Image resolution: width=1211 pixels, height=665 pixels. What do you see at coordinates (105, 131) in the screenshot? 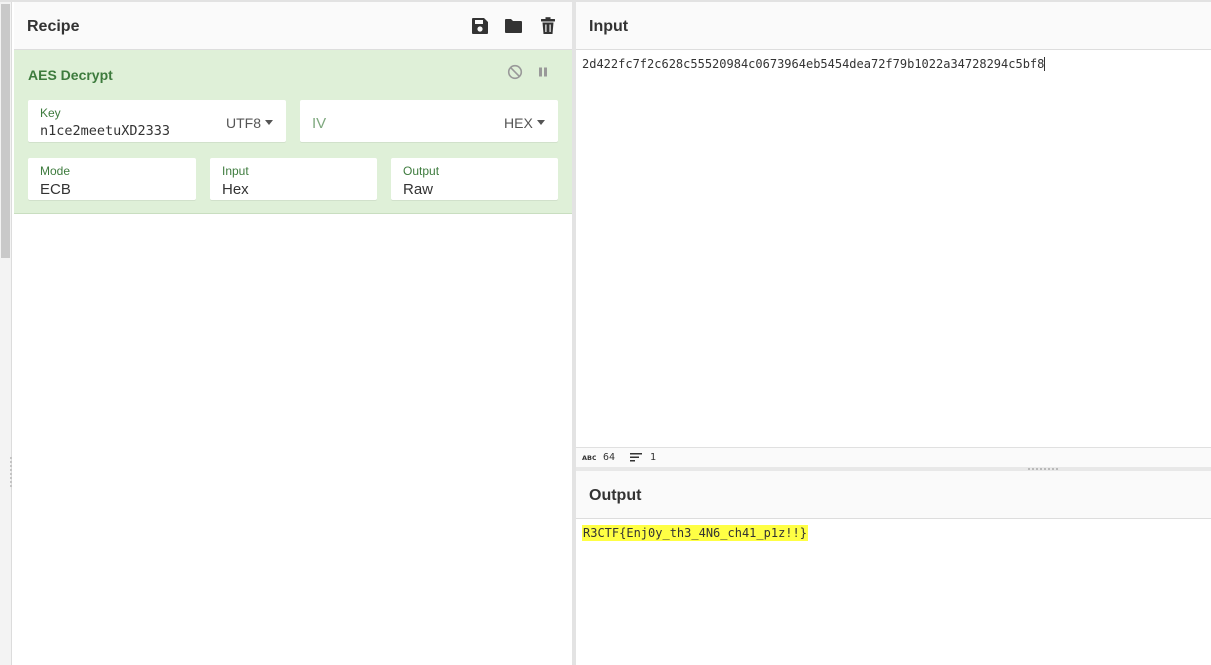
I see `key-input: n1ce2meetuXD2333` at bounding box center [105, 131].